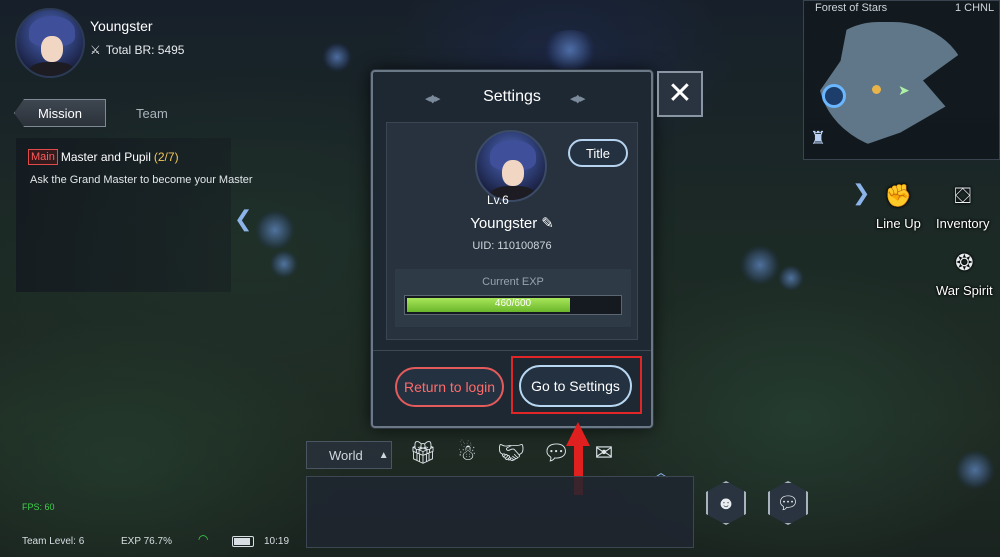 This screenshot has width=1000, height=557. I want to click on exp-value: 460/600, so click(513, 303).